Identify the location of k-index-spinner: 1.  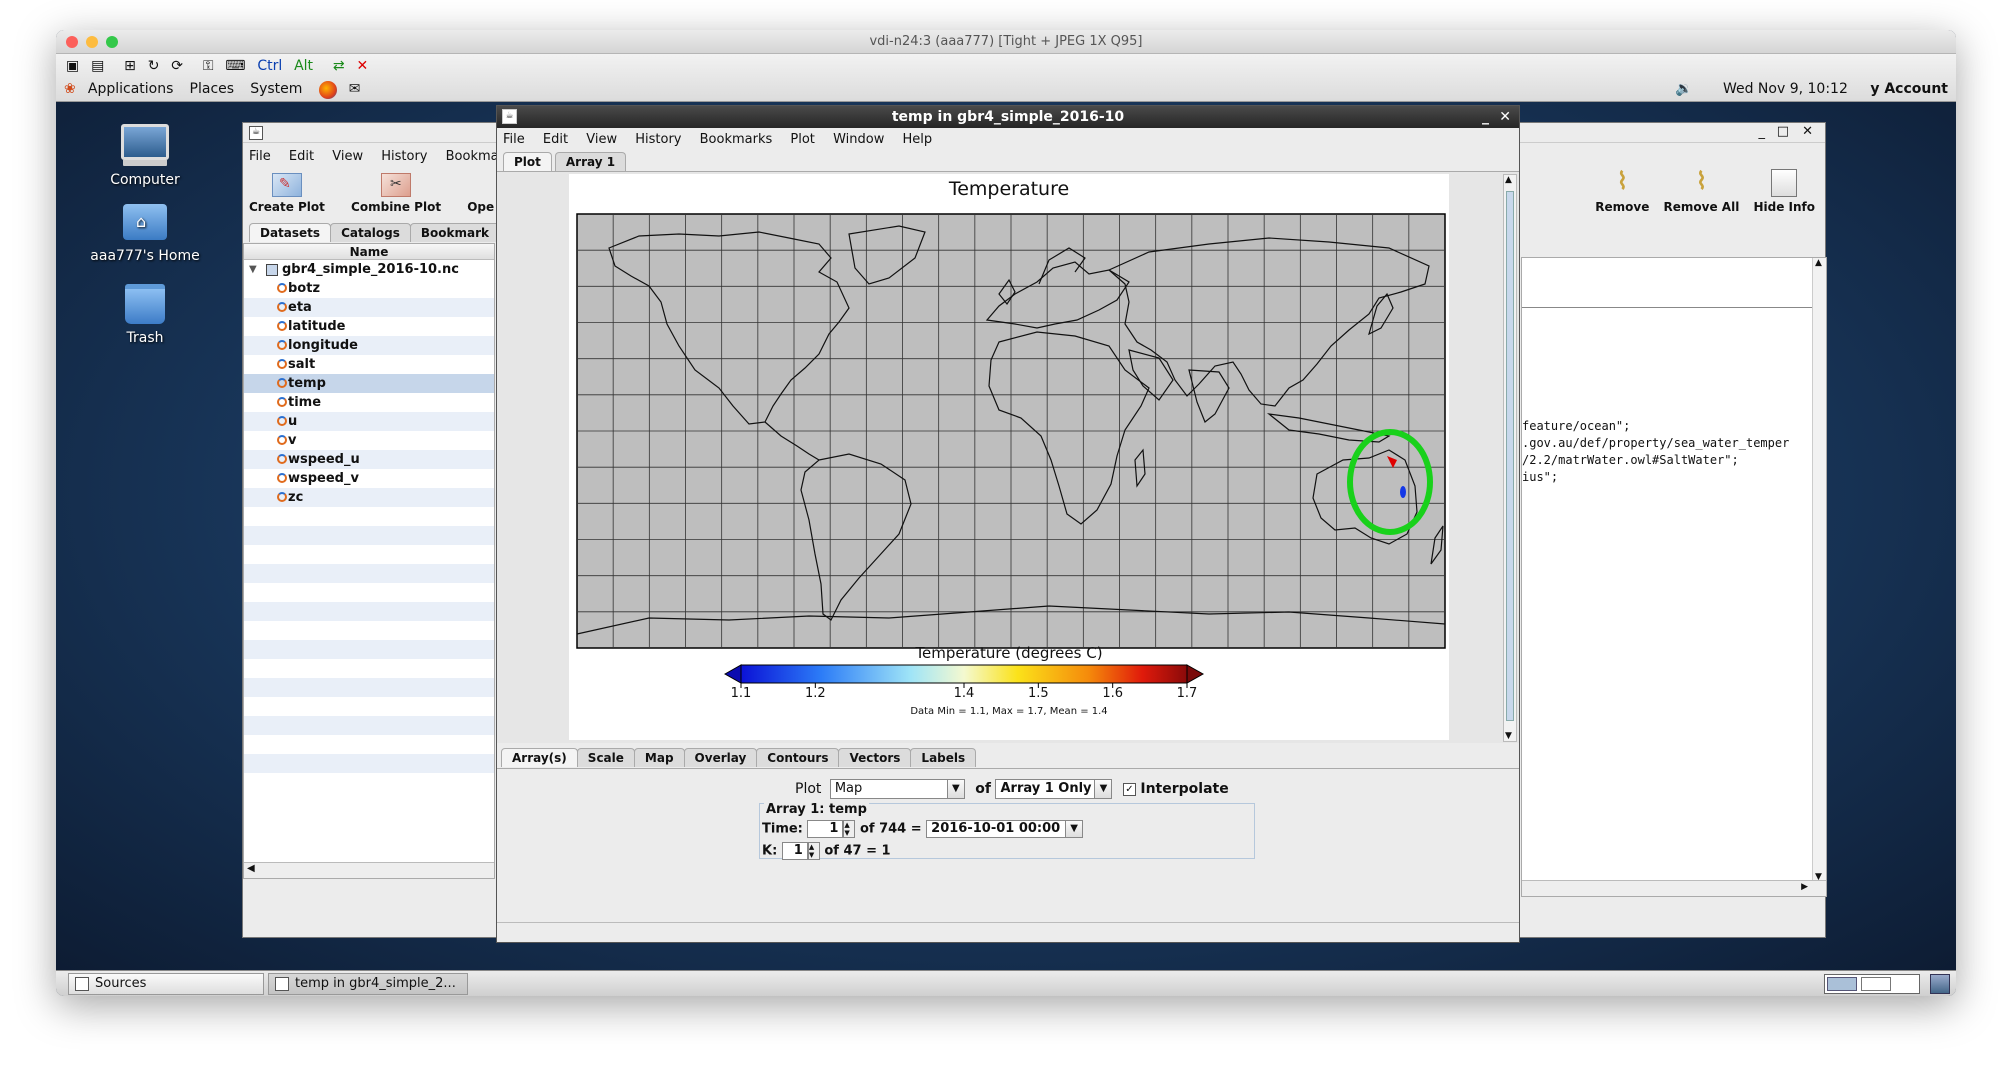
(794, 851).